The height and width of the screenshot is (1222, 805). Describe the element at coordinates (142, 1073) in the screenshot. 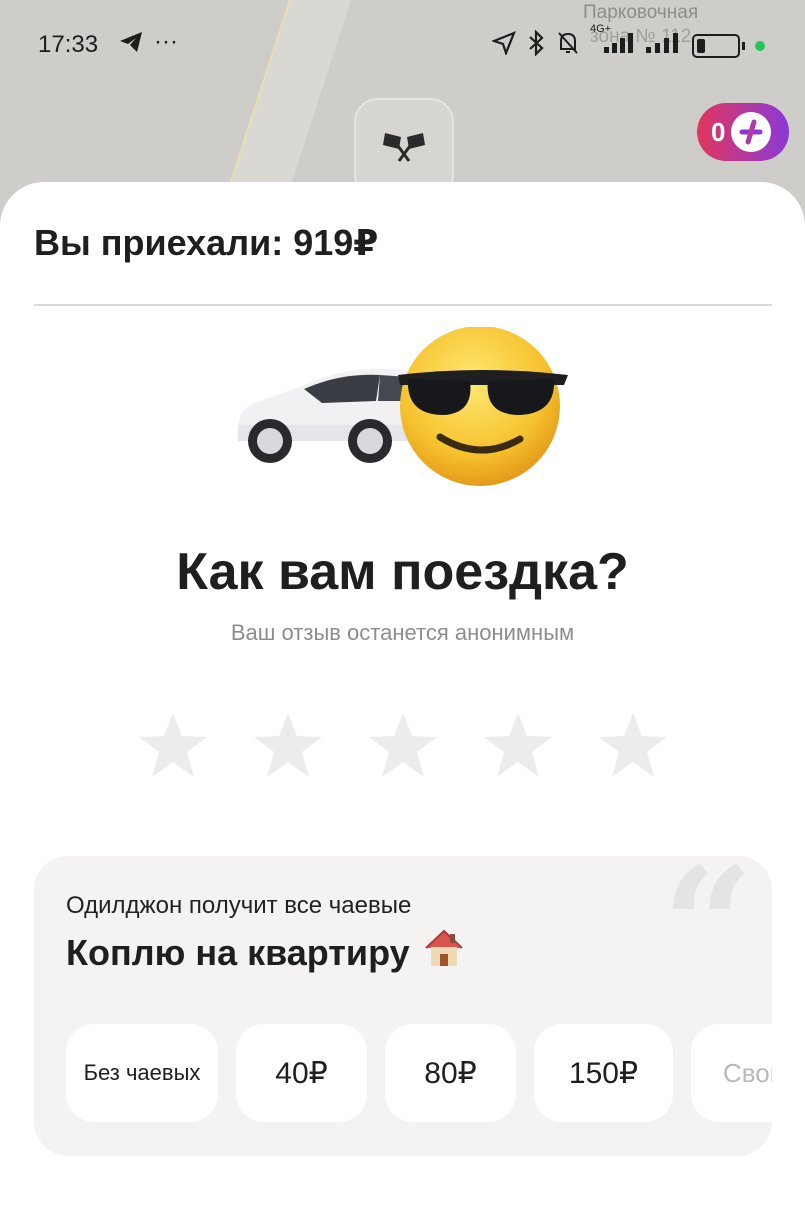

I see `tip-option-none: Без чаевых` at that location.